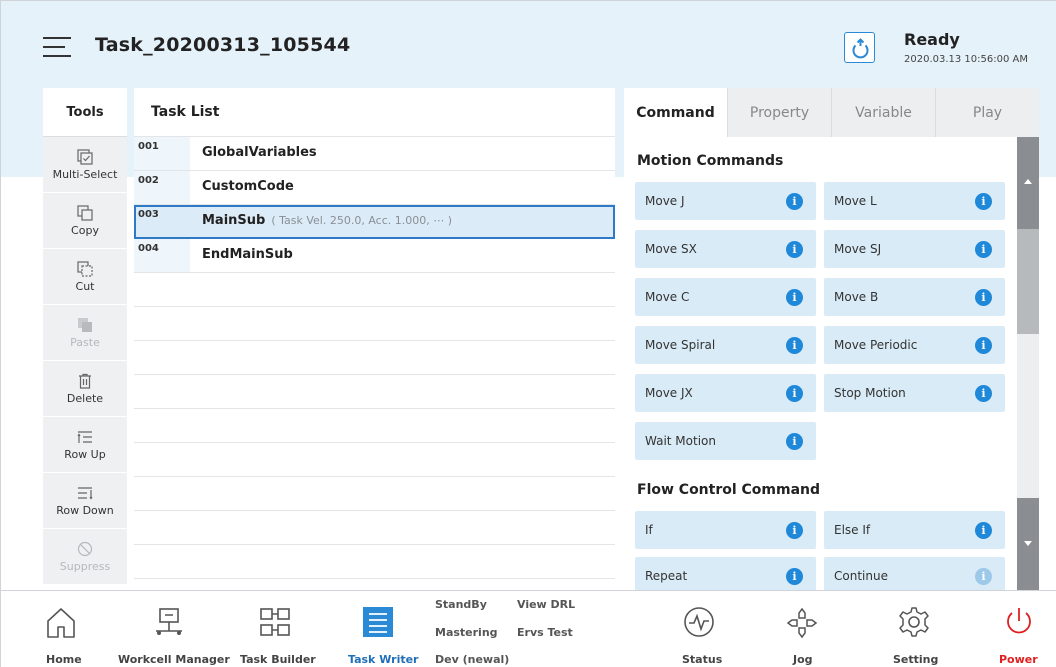 The height and width of the screenshot is (667, 1056). What do you see at coordinates (374, 256) in the screenshot?
I see `task-row: 004 EndMainSub` at bounding box center [374, 256].